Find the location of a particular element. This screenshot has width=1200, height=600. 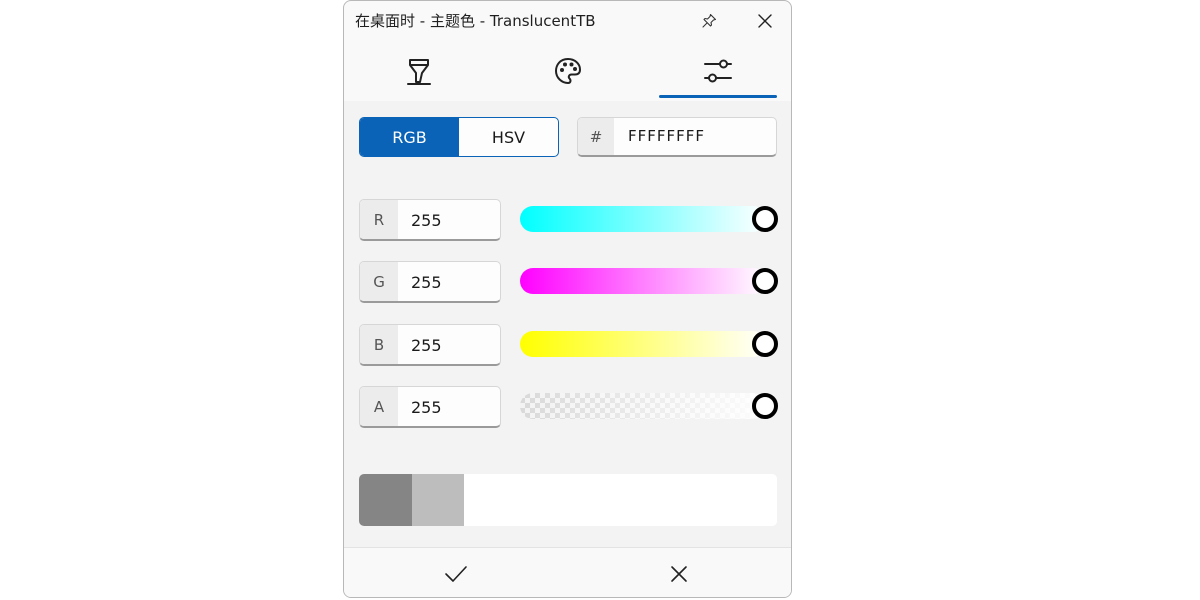

tab-palette is located at coordinates (568, 71).